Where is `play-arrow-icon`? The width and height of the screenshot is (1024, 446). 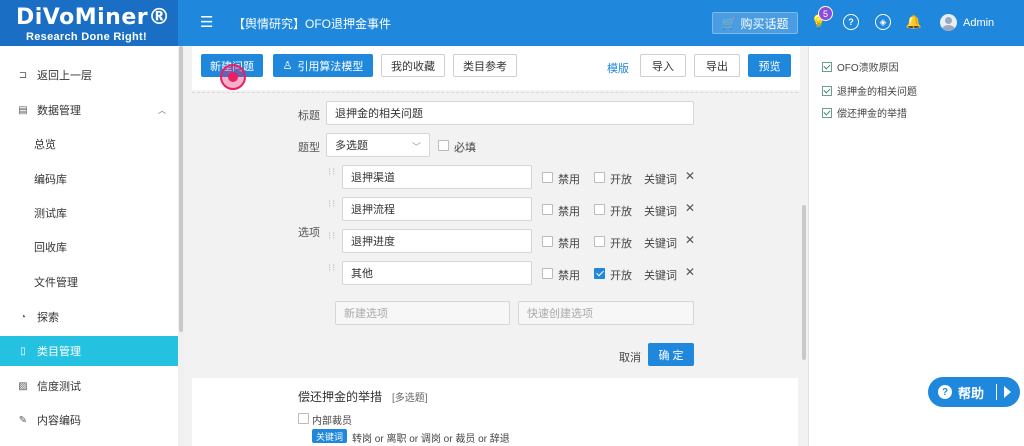 play-arrow-icon is located at coordinates (1007, 392).